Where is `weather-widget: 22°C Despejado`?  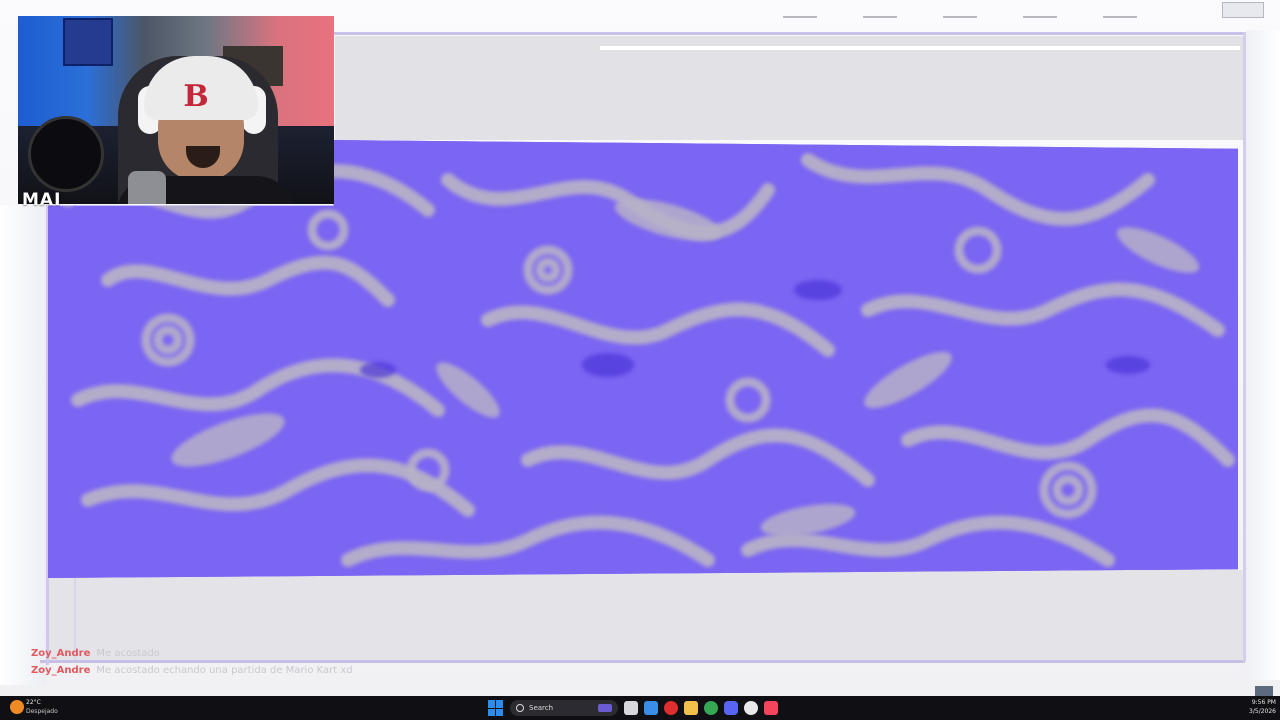 weather-widget: 22°C Despejado is located at coordinates (41, 708).